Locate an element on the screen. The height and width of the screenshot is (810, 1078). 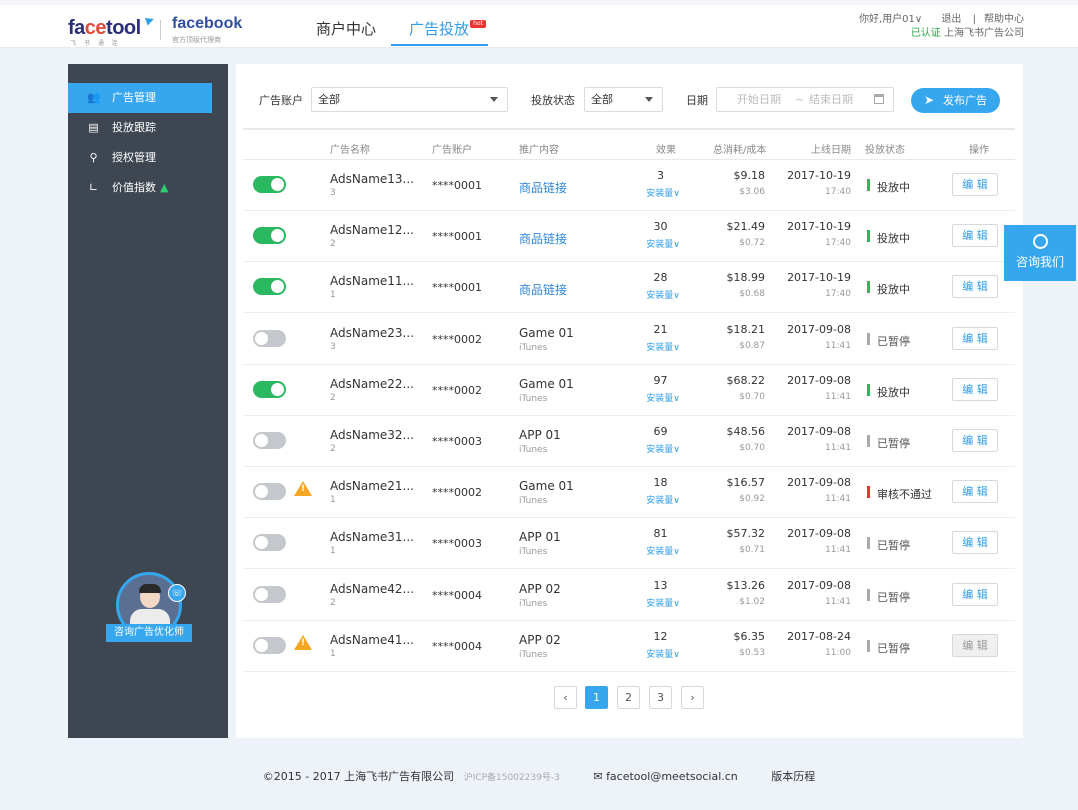
sidebar-item-value-index: ∟ 价值指数 ▲ is located at coordinates (140, 188).